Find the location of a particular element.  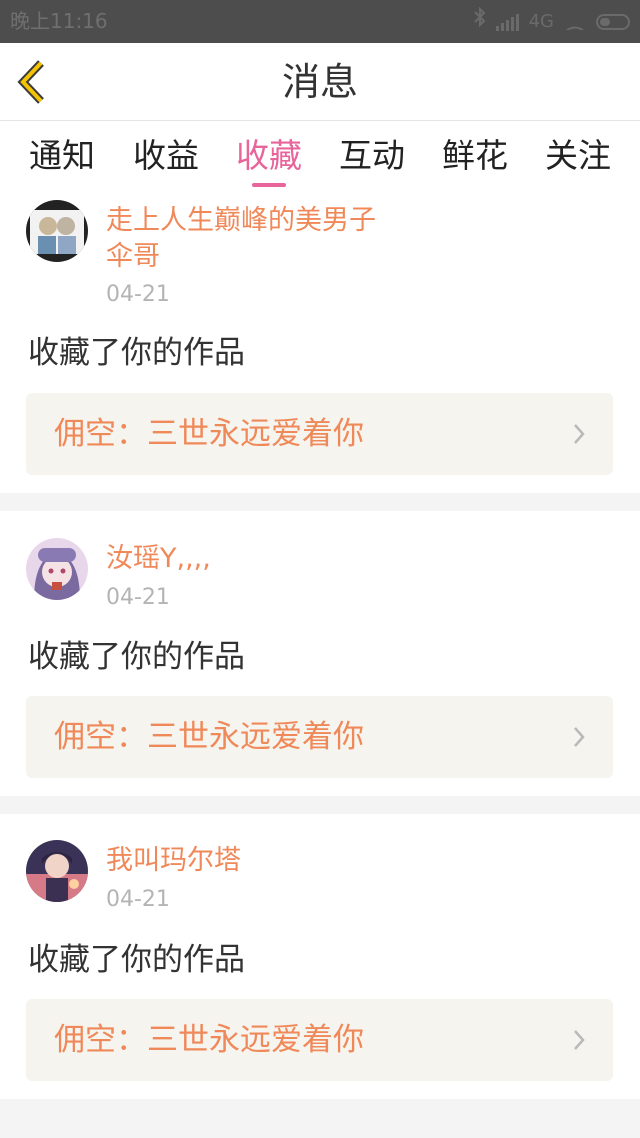

username: 走上人生巅峰的美男子 伞哥 is located at coordinates (241, 239).